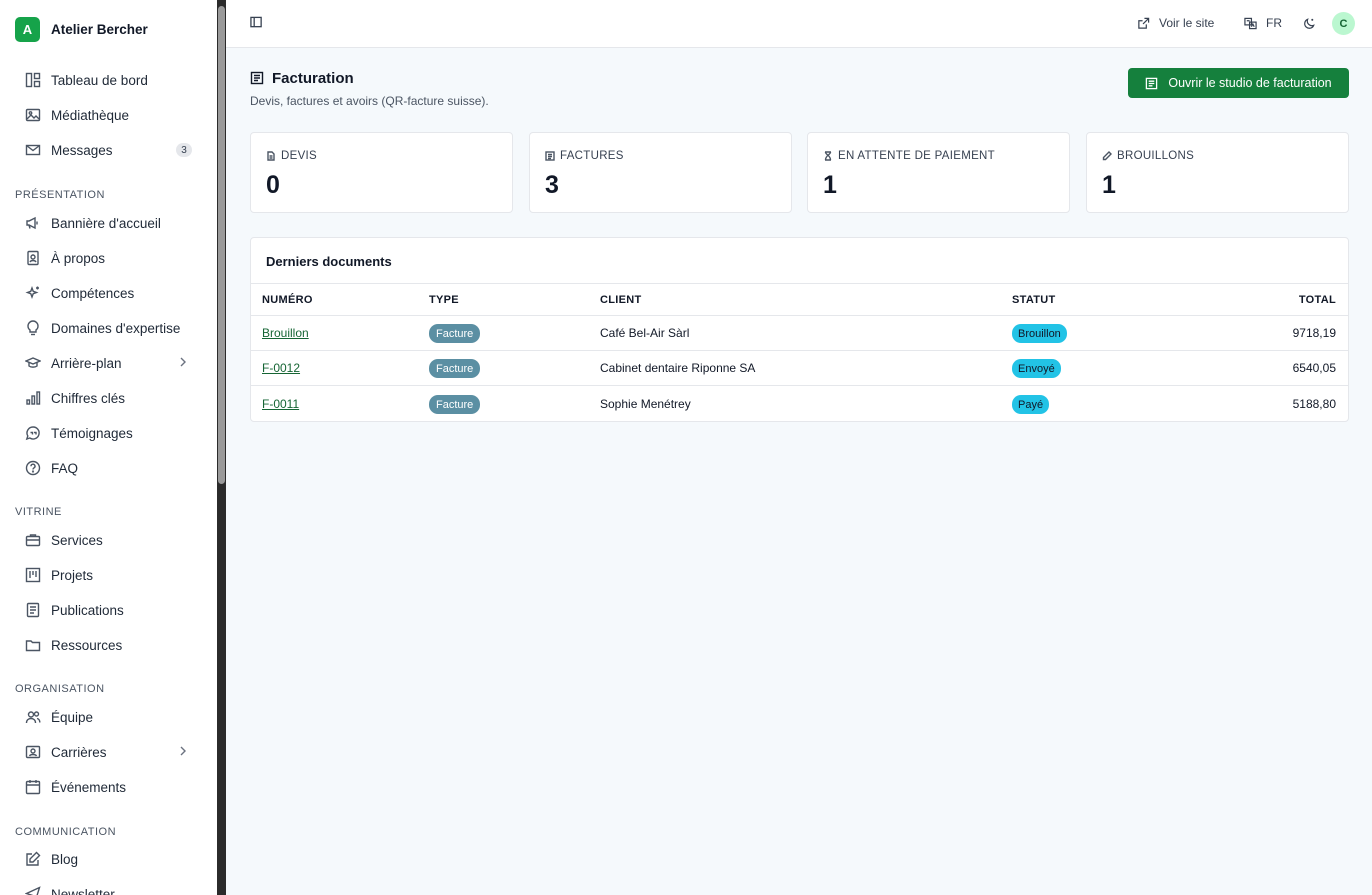 The width and height of the screenshot is (1372, 895). Describe the element at coordinates (32, 575) in the screenshot. I see `kanban-icon` at that location.